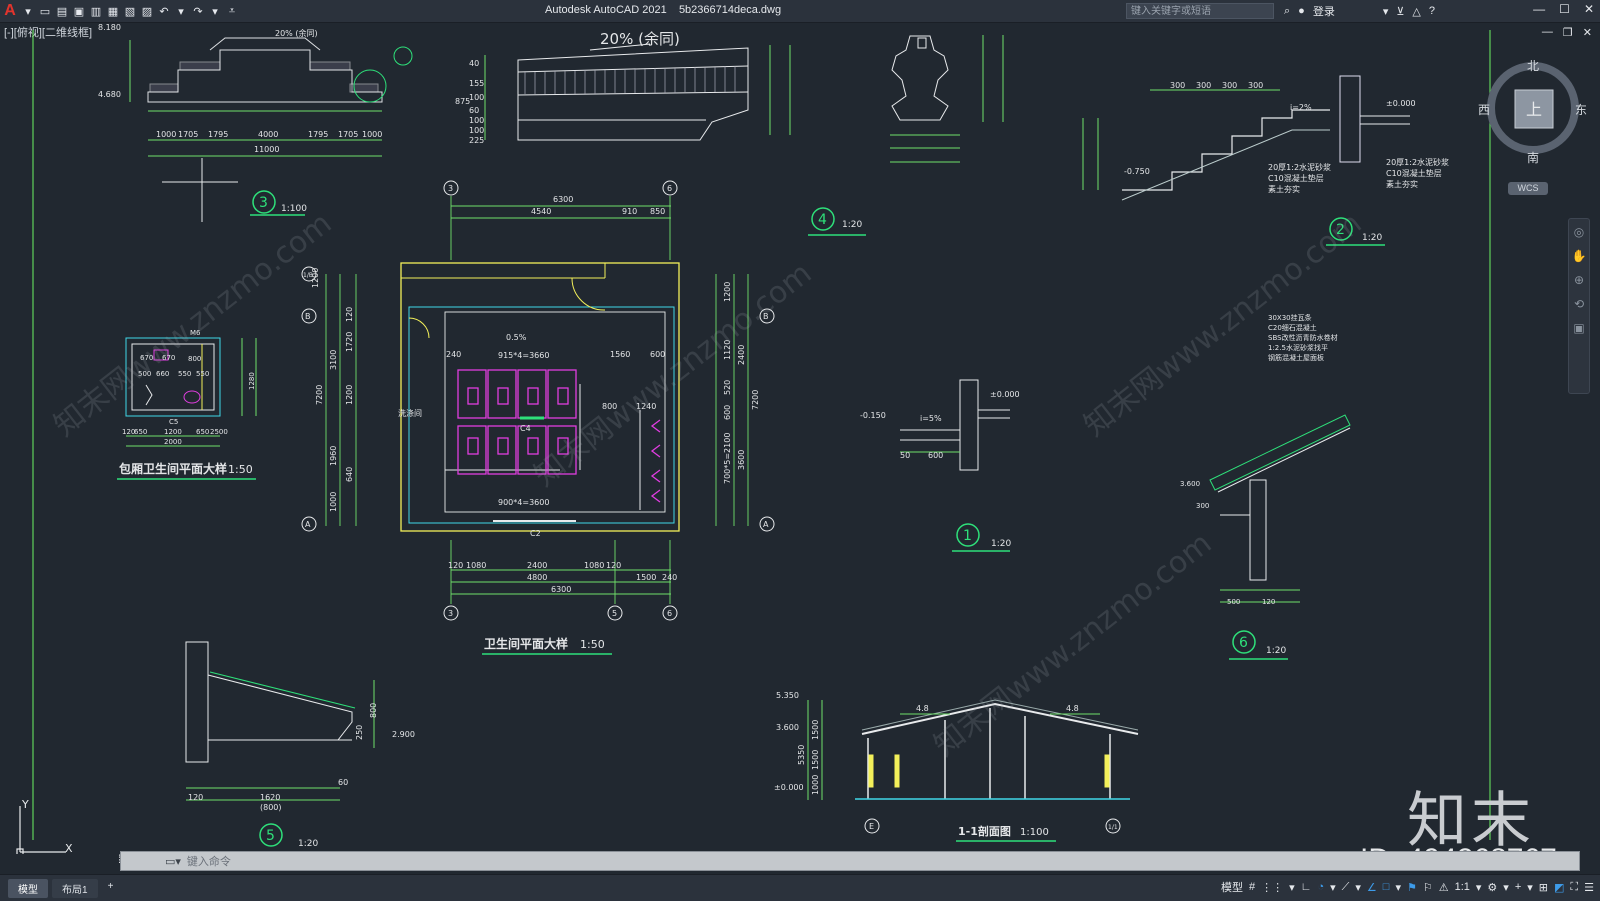  Describe the element at coordinates (1444, 887) in the screenshot. I see `annotation-scale-icon: ⚠` at that location.